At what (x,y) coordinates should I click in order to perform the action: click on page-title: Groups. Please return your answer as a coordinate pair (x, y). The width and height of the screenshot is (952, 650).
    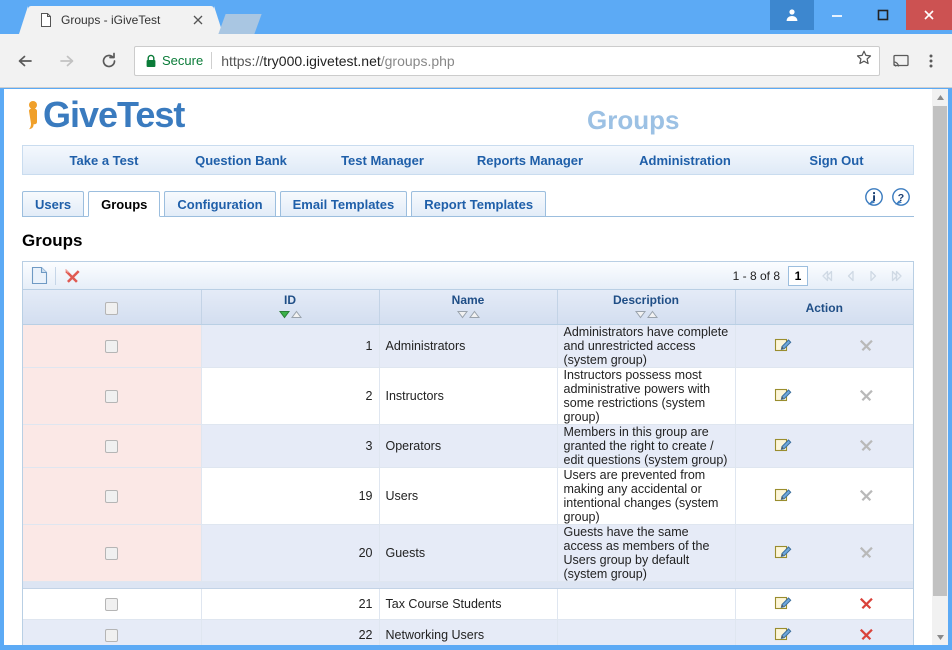
    Looking at the image, I should click on (52, 240).